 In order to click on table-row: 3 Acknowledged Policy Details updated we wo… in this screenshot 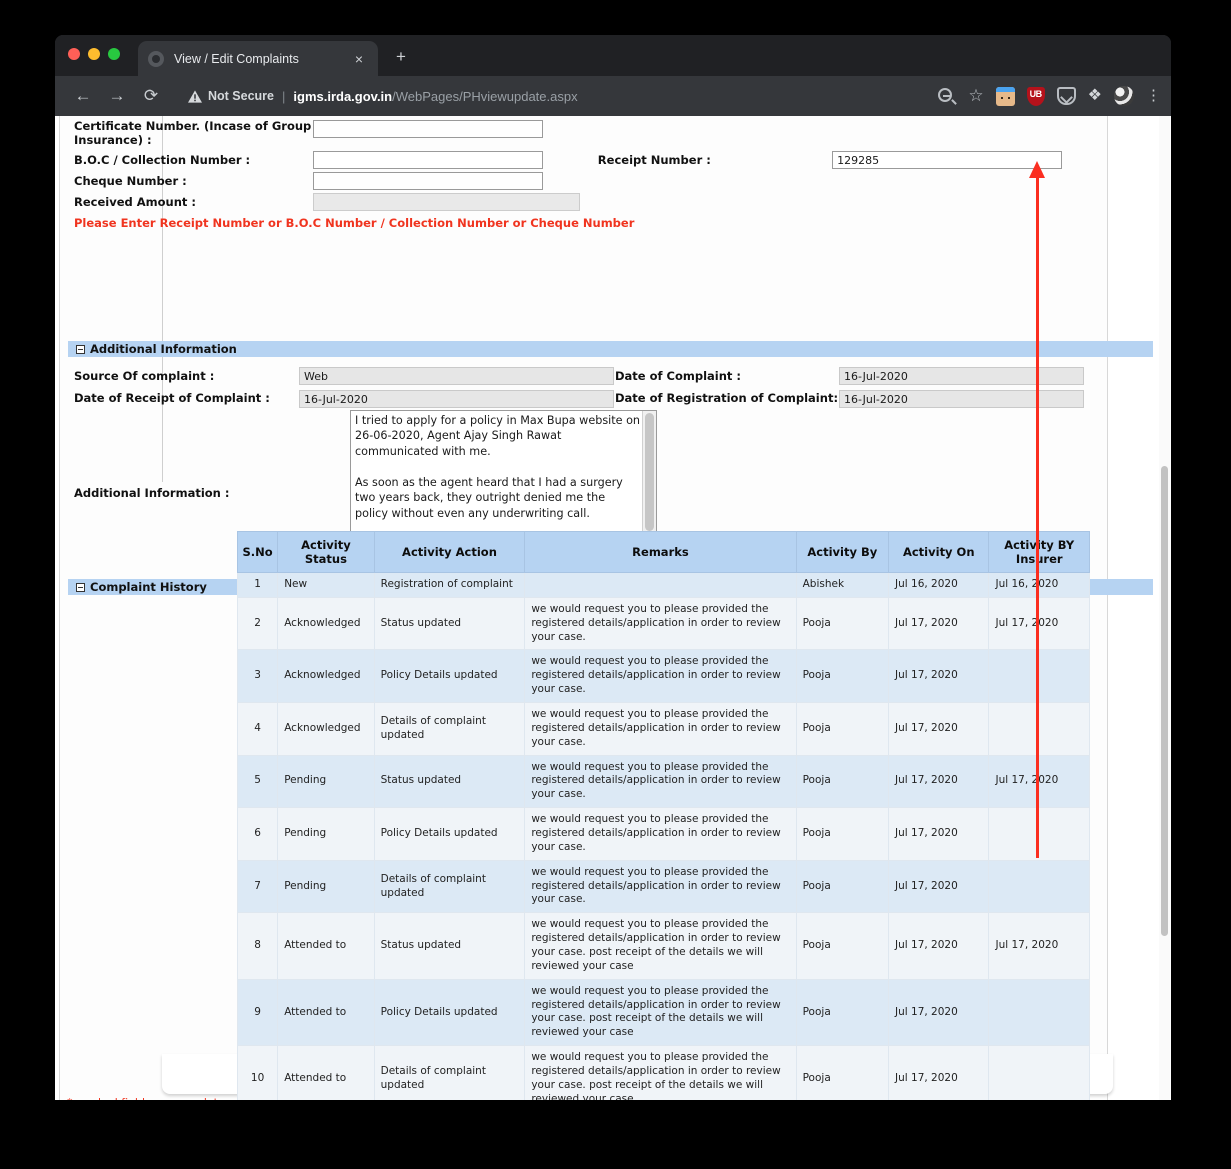, I will do `click(663, 676)`.